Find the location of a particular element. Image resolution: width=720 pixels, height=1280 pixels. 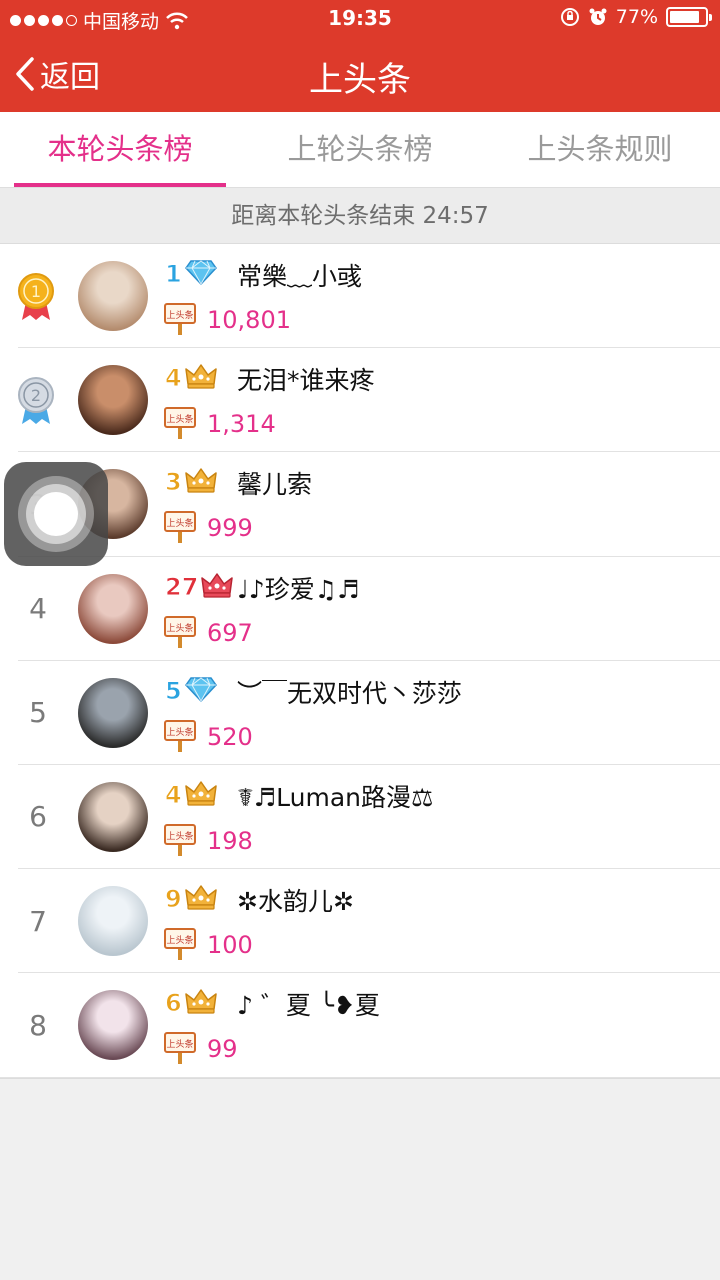

level-number: 27 is located at coordinates (181, 586).